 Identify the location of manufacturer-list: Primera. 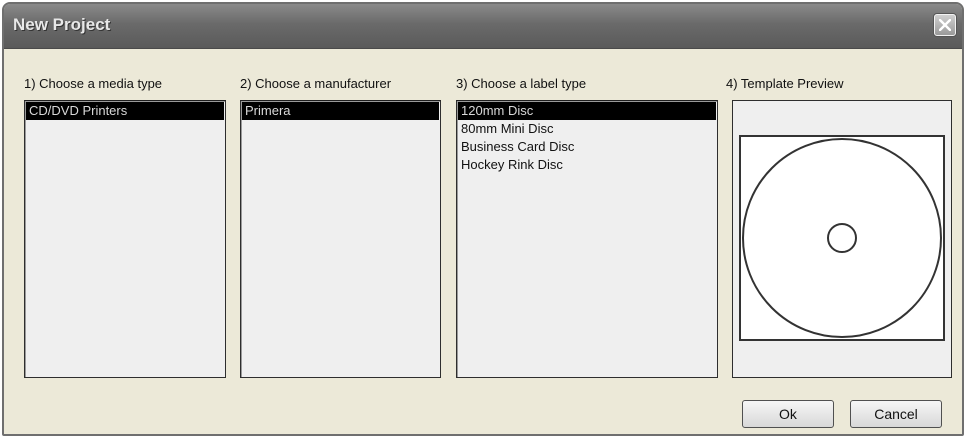
(340, 239).